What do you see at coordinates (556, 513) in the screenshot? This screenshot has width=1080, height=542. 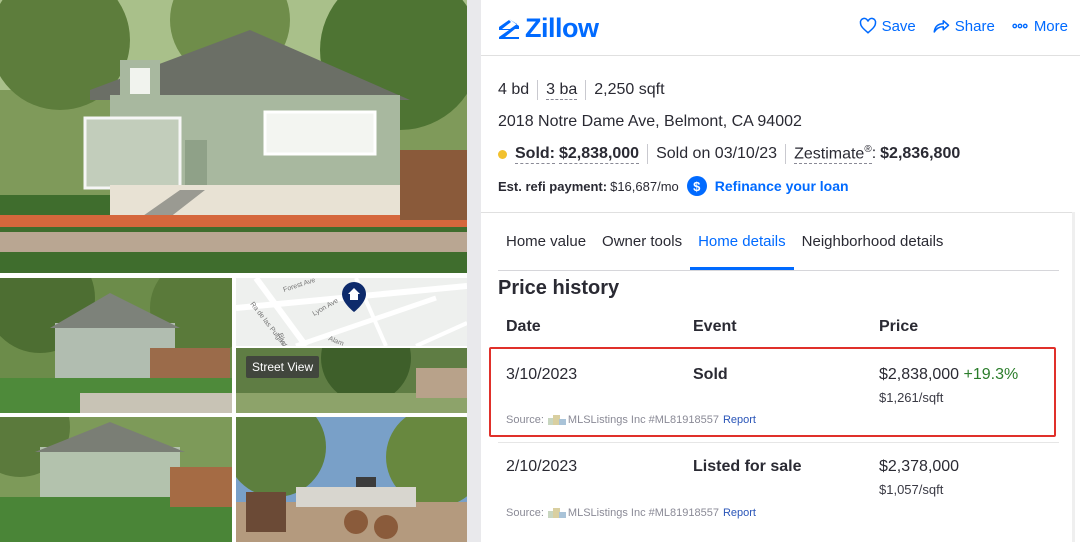 I see `mls-logo-icon` at bounding box center [556, 513].